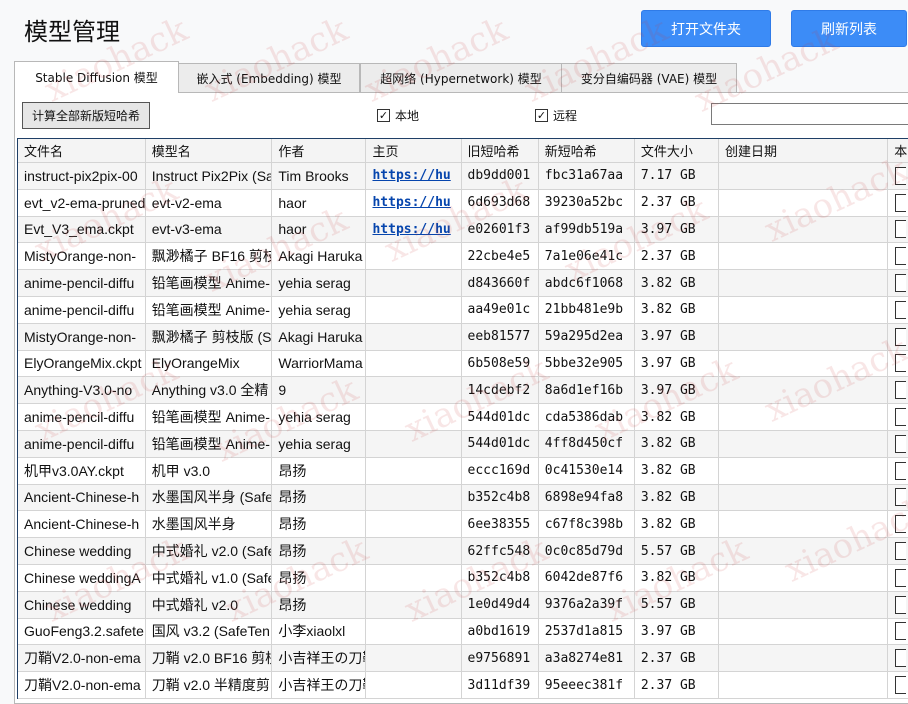 The width and height of the screenshot is (908, 704). Describe the element at coordinates (500, 150) in the screenshot. I see `column-header: 旧短哈希` at that location.